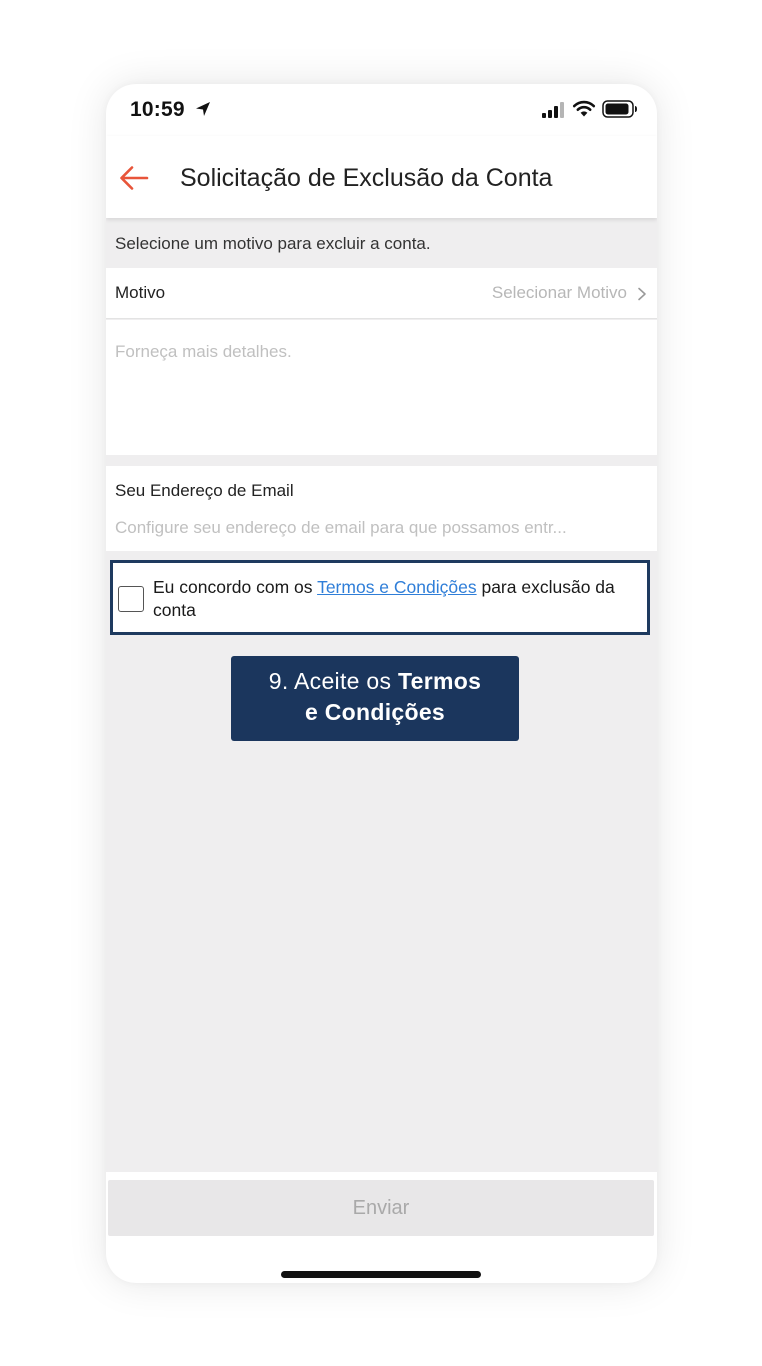 This screenshot has height=1366, width=762. I want to click on reason-select-value: Selecionar Motivo, so click(559, 293).